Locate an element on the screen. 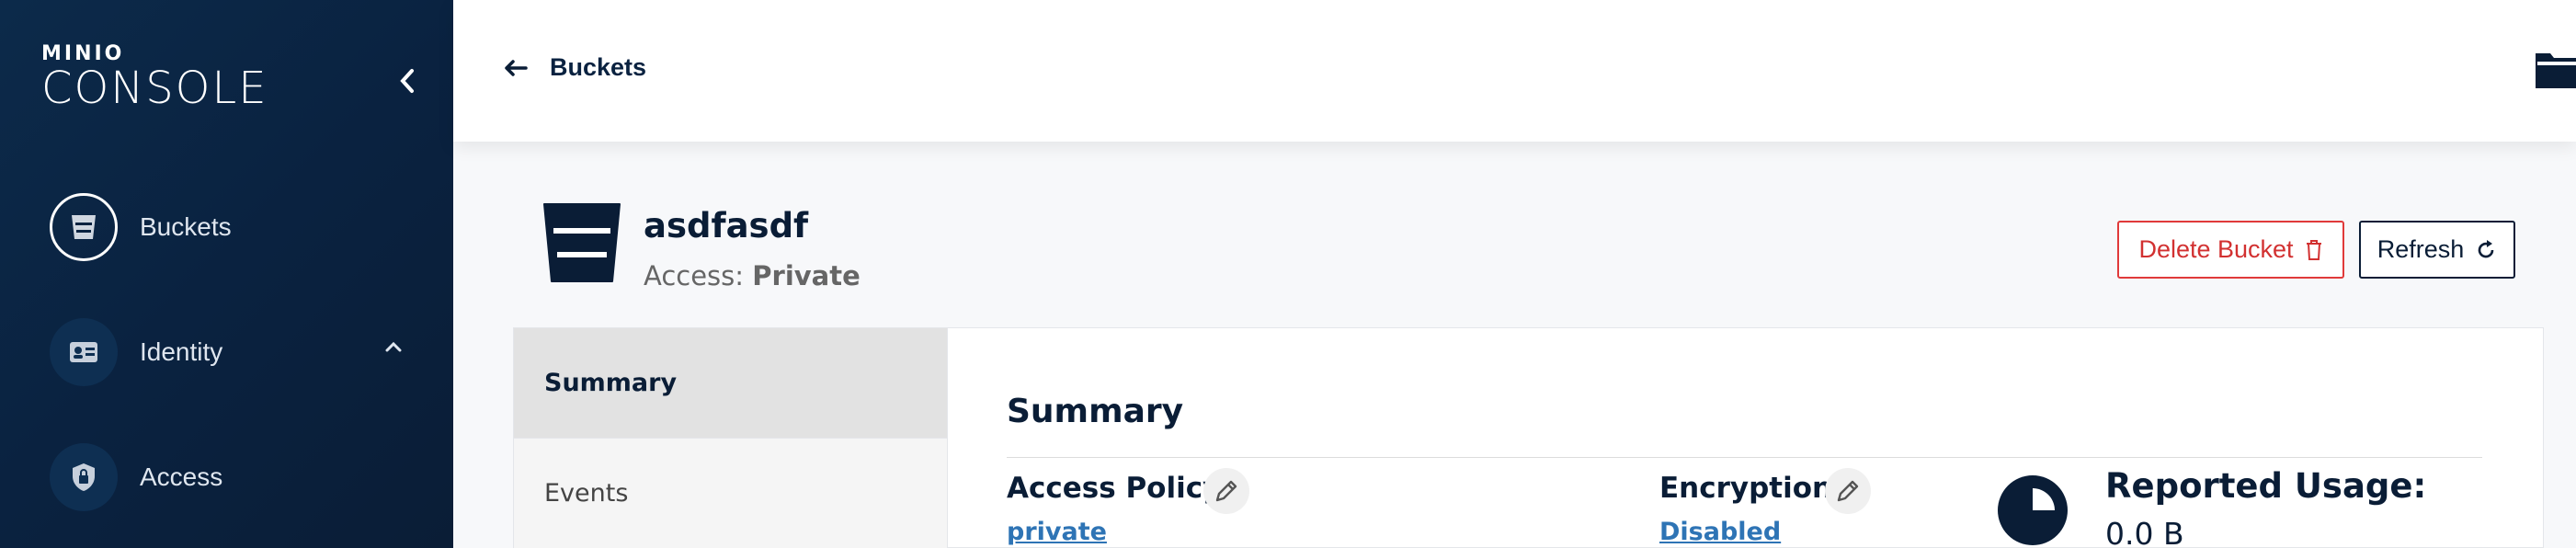  chevron-up-icon is located at coordinates (393, 346).